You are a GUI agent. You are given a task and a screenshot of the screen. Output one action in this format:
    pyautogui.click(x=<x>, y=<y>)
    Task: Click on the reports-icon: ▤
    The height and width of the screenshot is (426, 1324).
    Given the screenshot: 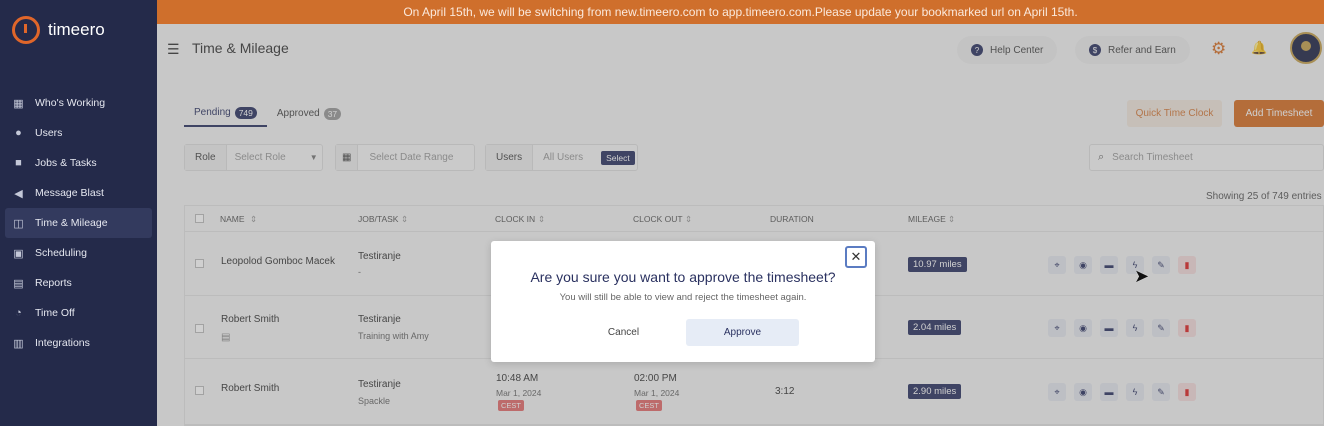 What is the action you would take?
    pyautogui.click(x=18, y=283)
    